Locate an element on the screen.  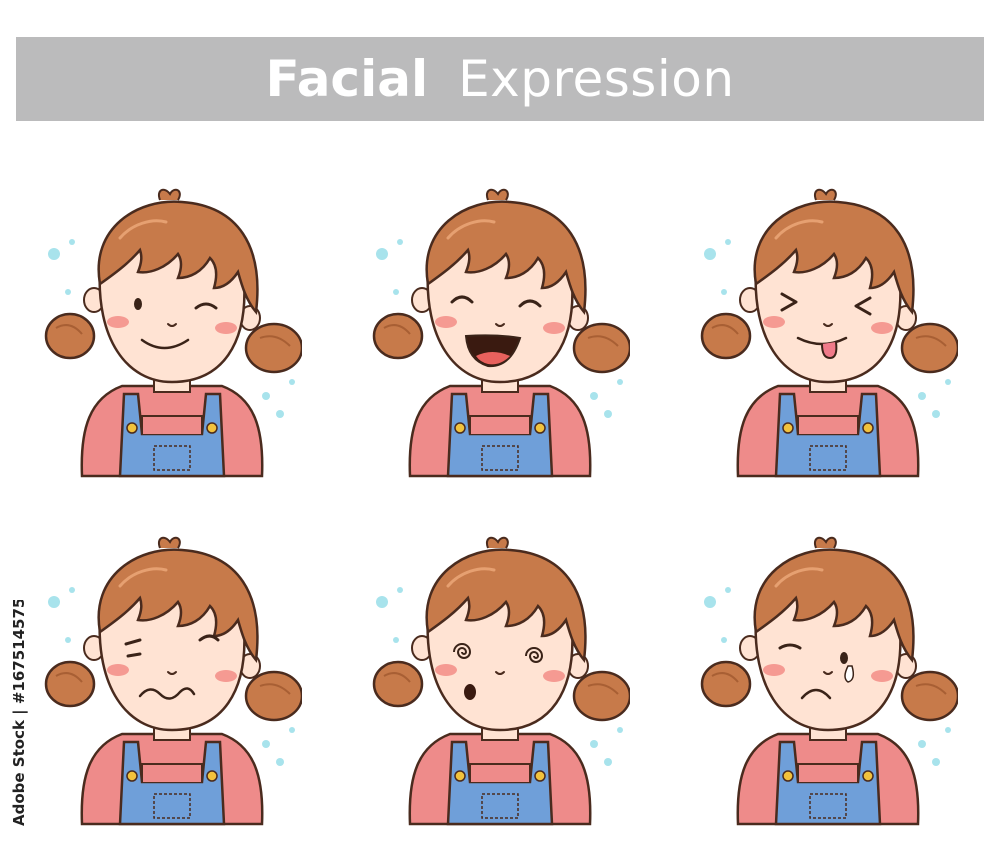
stock-id-text: Adobe Stock | #167514575 is located at coordinates (19, 713).